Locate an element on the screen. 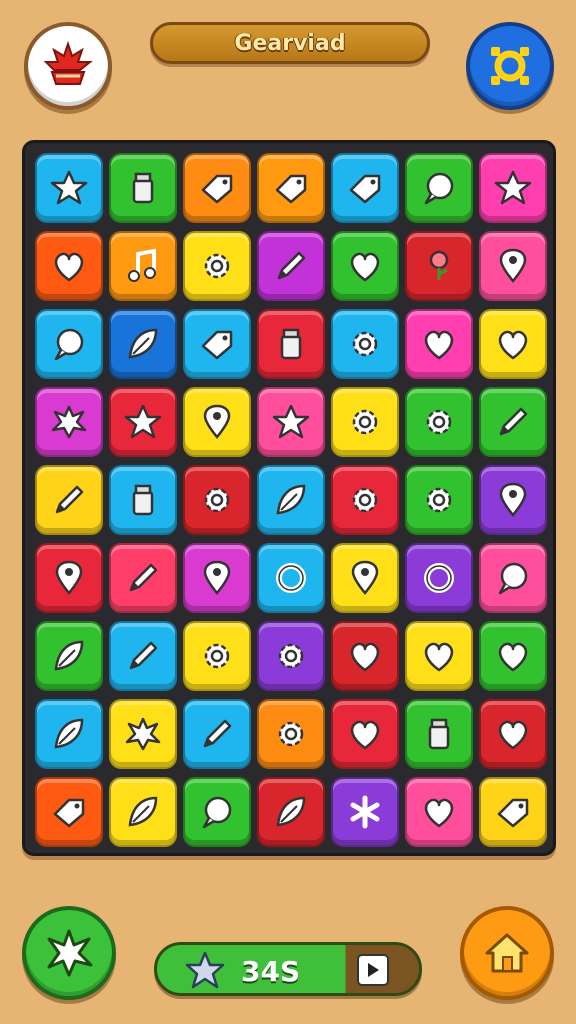  board-tile-r1-c1 is located at coordinates (69, 188).